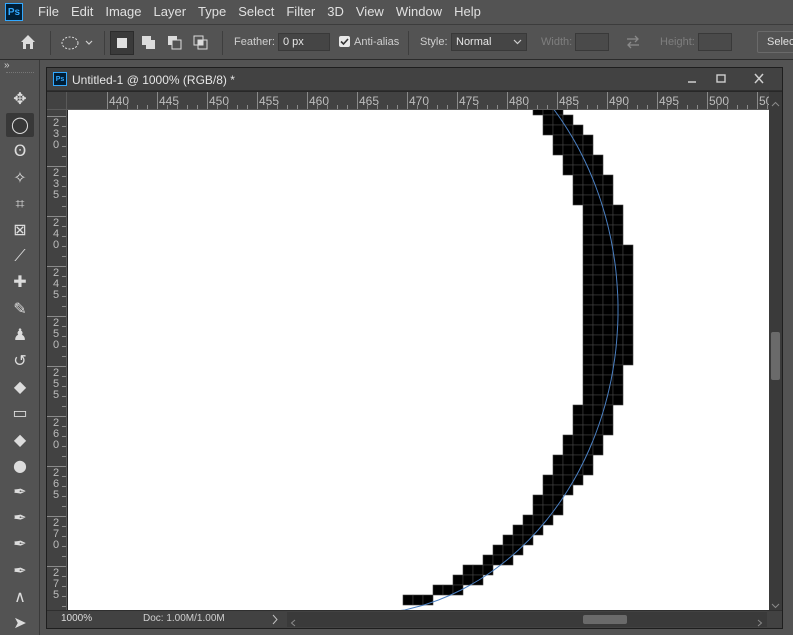 The height and width of the screenshot is (635, 793). I want to click on magic-wand-tool: ✧, so click(20, 178).